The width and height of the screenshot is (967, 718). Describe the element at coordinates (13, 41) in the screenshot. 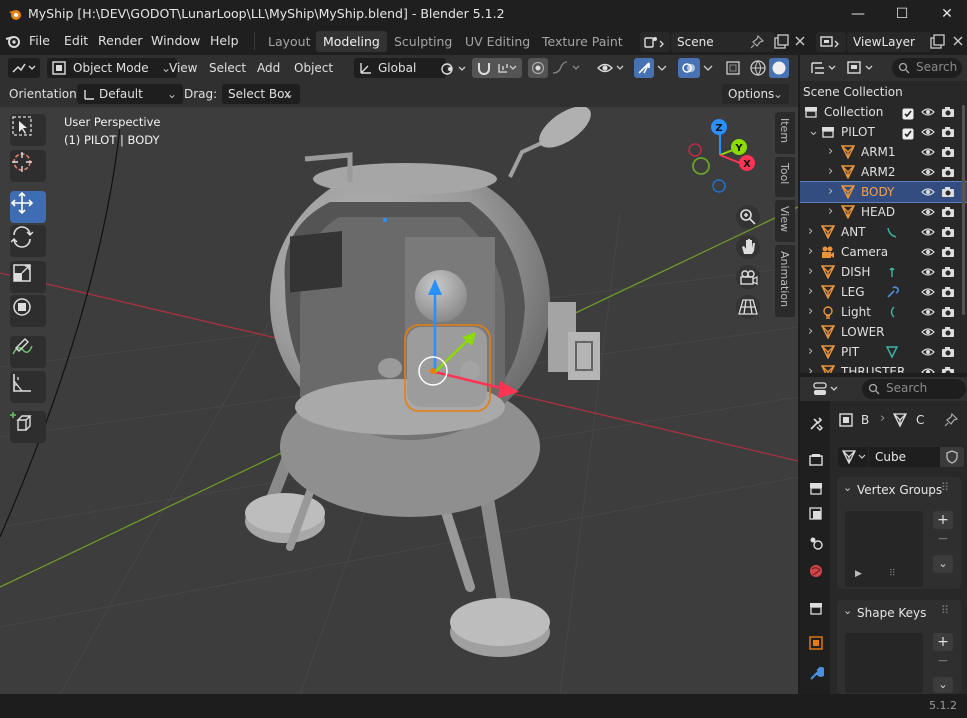

I see `blender-menu-icon` at that location.